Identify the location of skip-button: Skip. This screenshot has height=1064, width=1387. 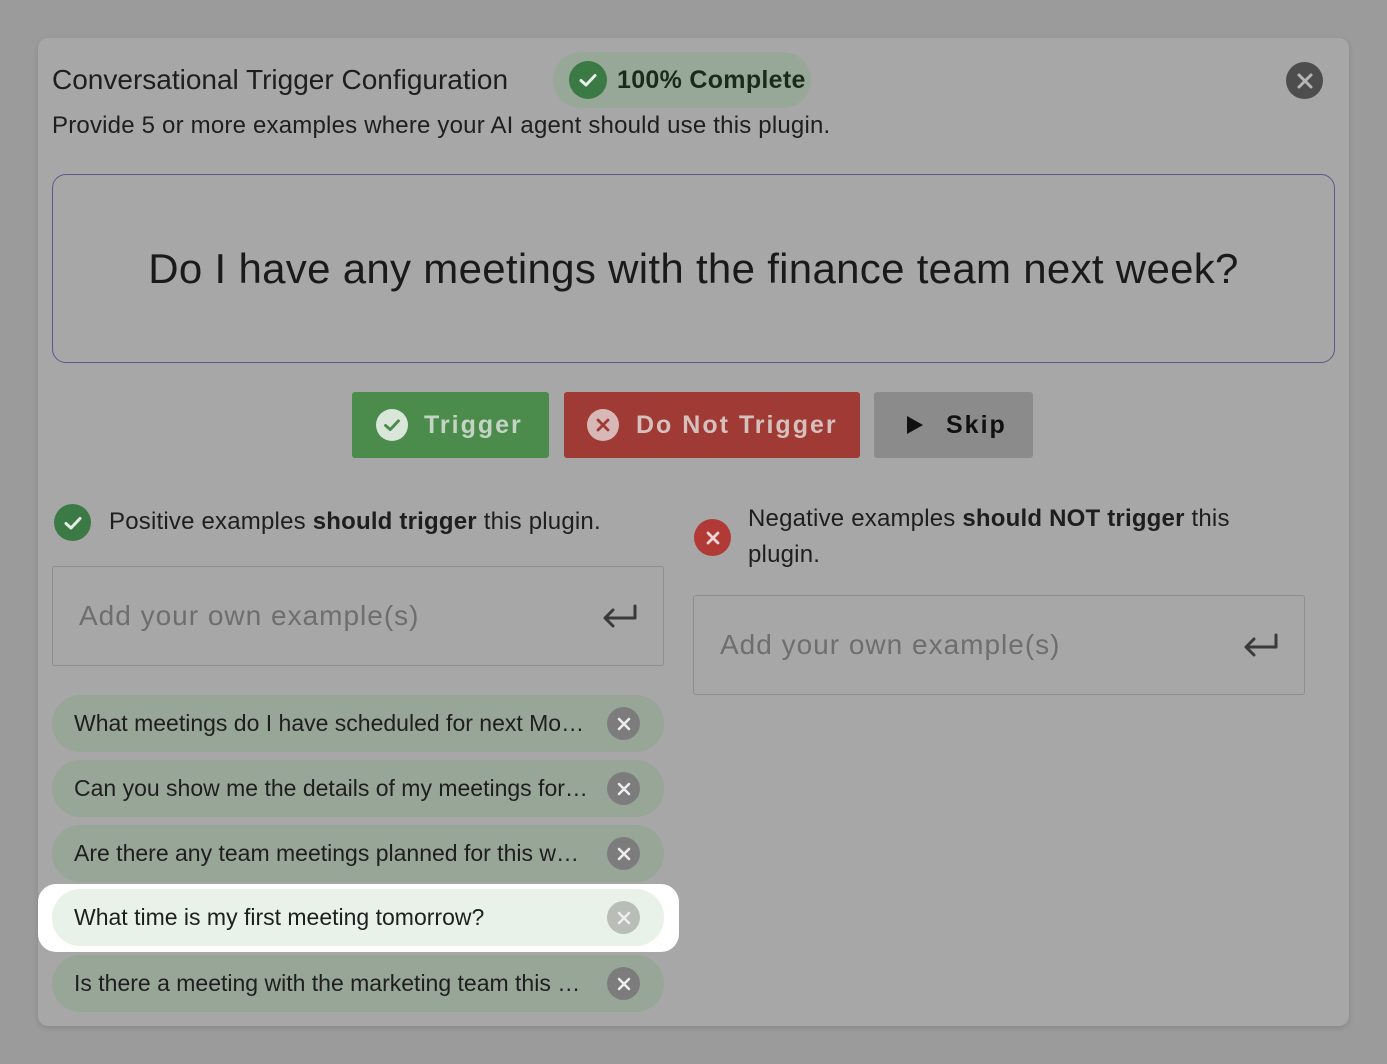
(953, 425).